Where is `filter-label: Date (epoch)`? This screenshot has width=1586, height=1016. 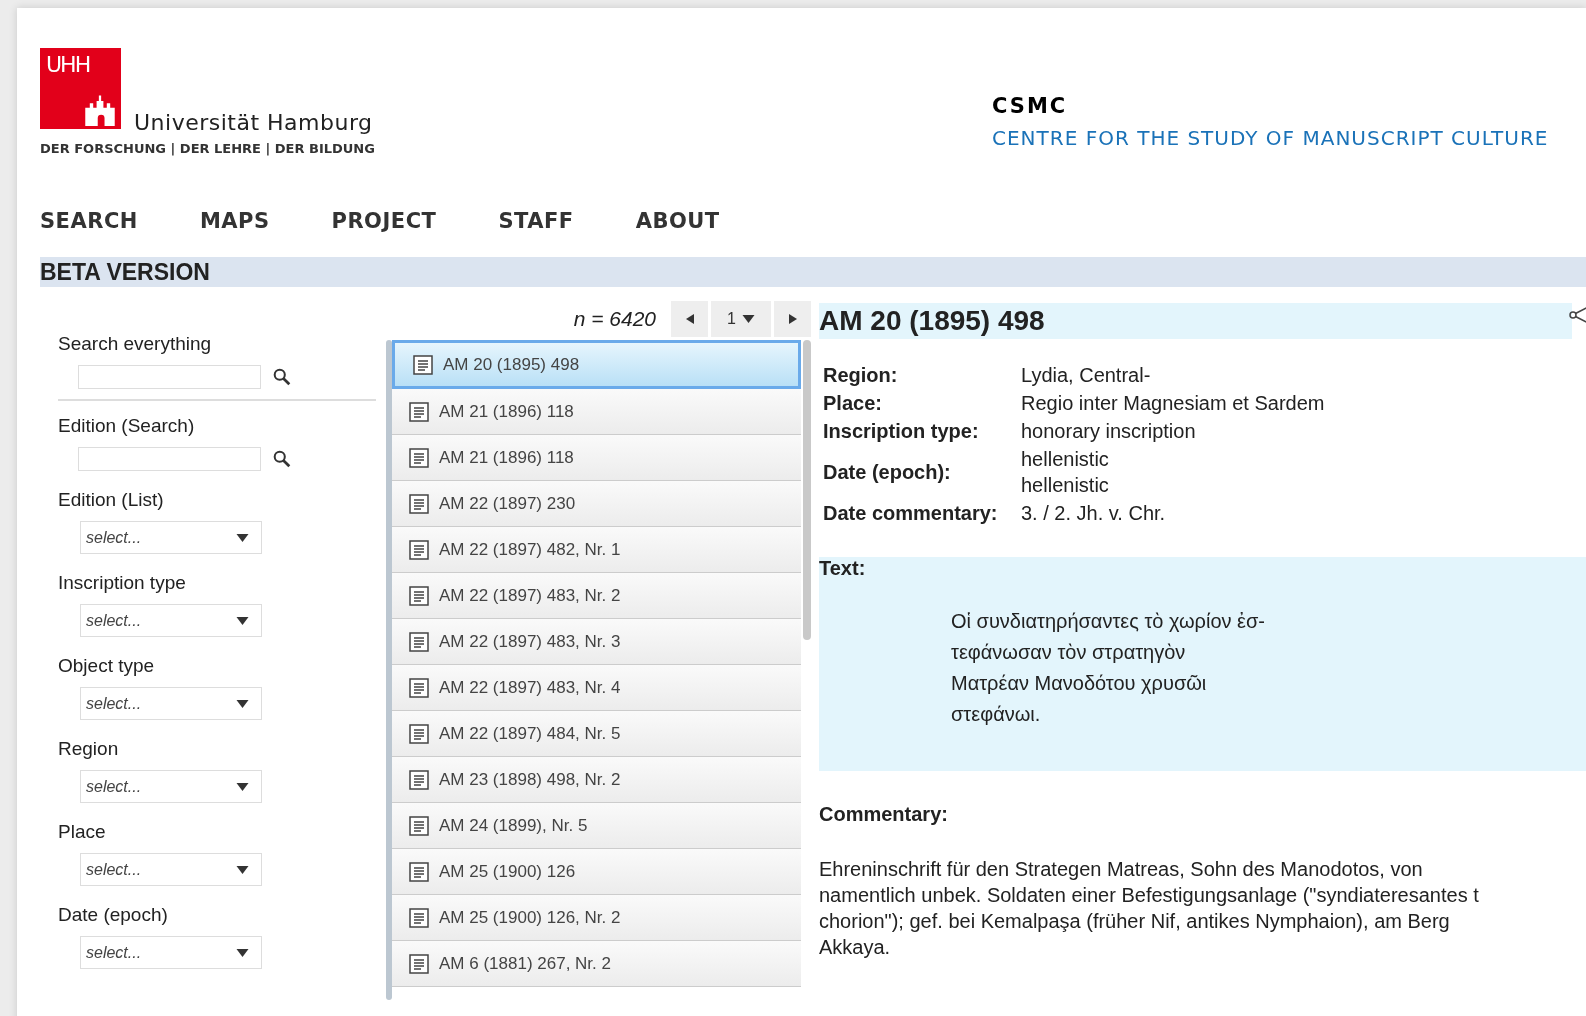
filter-label: Date (epoch) is located at coordinates (113, 915).